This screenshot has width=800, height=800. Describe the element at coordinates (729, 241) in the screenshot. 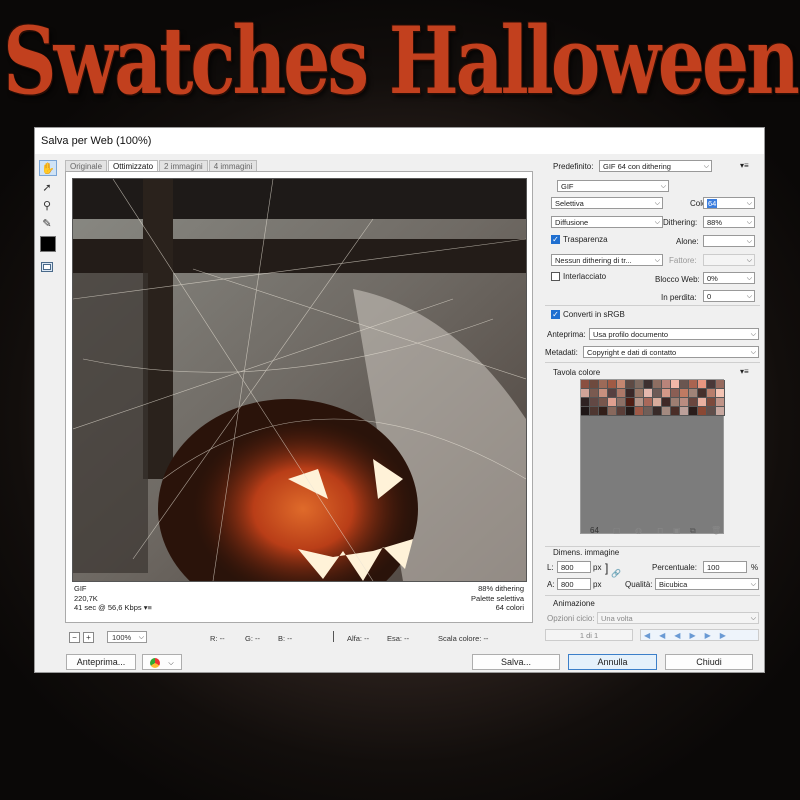

I see `matte-select: ⌵` at that location.